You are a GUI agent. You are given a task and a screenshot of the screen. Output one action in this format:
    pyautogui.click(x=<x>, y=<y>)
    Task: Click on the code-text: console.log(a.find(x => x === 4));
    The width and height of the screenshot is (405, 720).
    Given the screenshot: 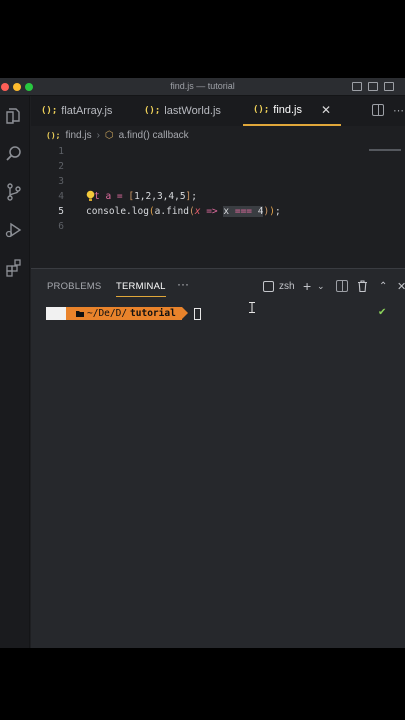 What is the action you would take?
    pyautogui.click(x=183, y=211)
    